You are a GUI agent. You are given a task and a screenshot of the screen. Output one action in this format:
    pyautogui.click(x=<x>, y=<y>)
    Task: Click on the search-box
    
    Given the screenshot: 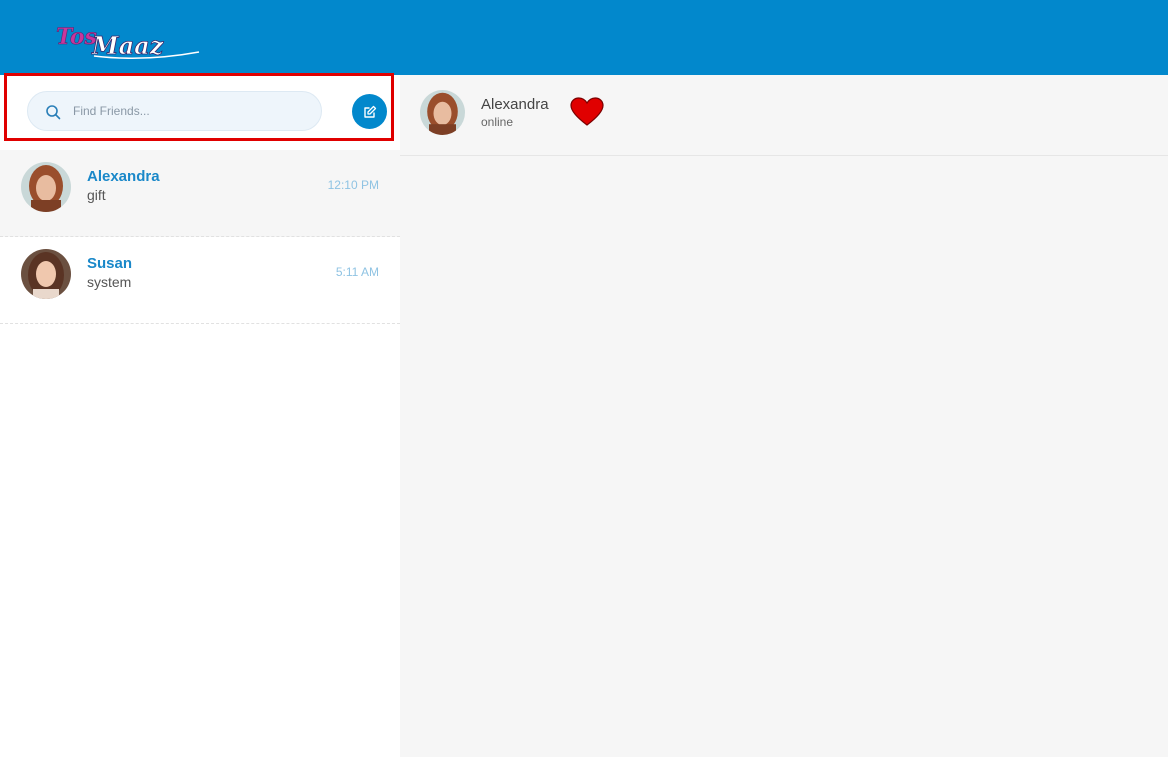 What is the action you would take?
    pyautogui.click(x=174, y=111)
    